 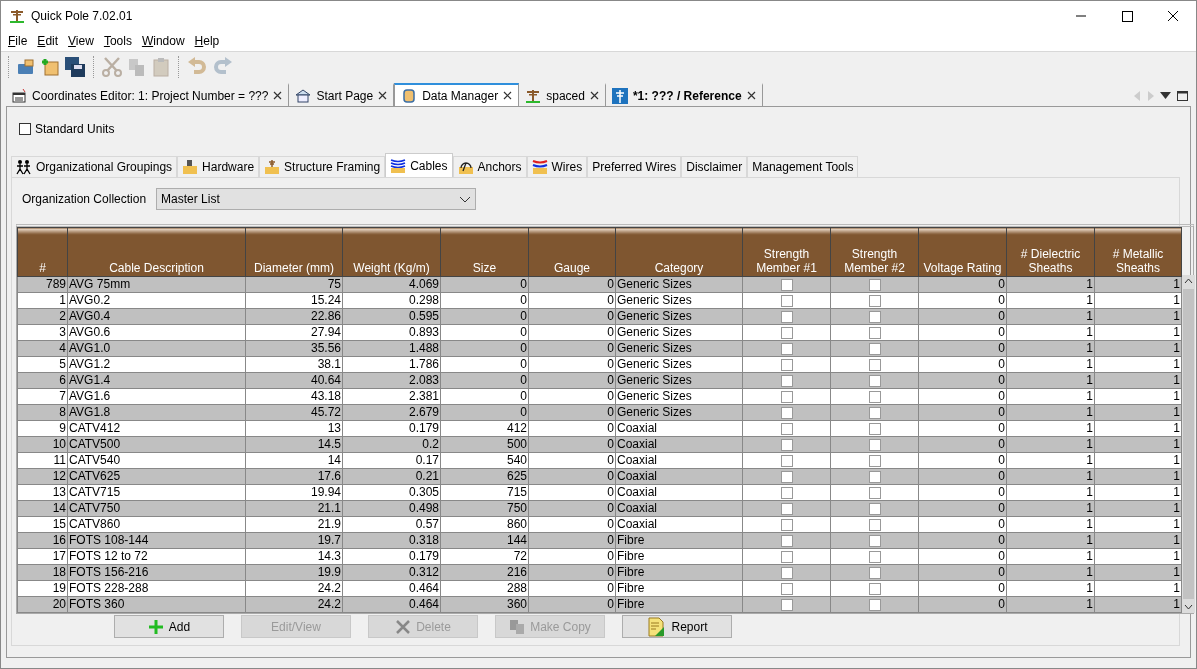 I want to click on tab-label: Organizational Groupings, so click(x=104, y=167).